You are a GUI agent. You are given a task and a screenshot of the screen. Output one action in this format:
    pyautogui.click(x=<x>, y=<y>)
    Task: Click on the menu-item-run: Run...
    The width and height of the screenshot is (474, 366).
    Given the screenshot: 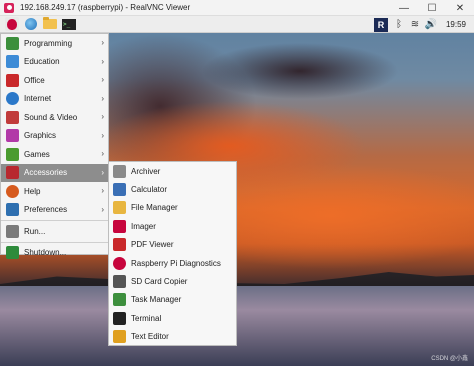 What is the action you would take?
    pyautogui.click(x=54, y=231)
    